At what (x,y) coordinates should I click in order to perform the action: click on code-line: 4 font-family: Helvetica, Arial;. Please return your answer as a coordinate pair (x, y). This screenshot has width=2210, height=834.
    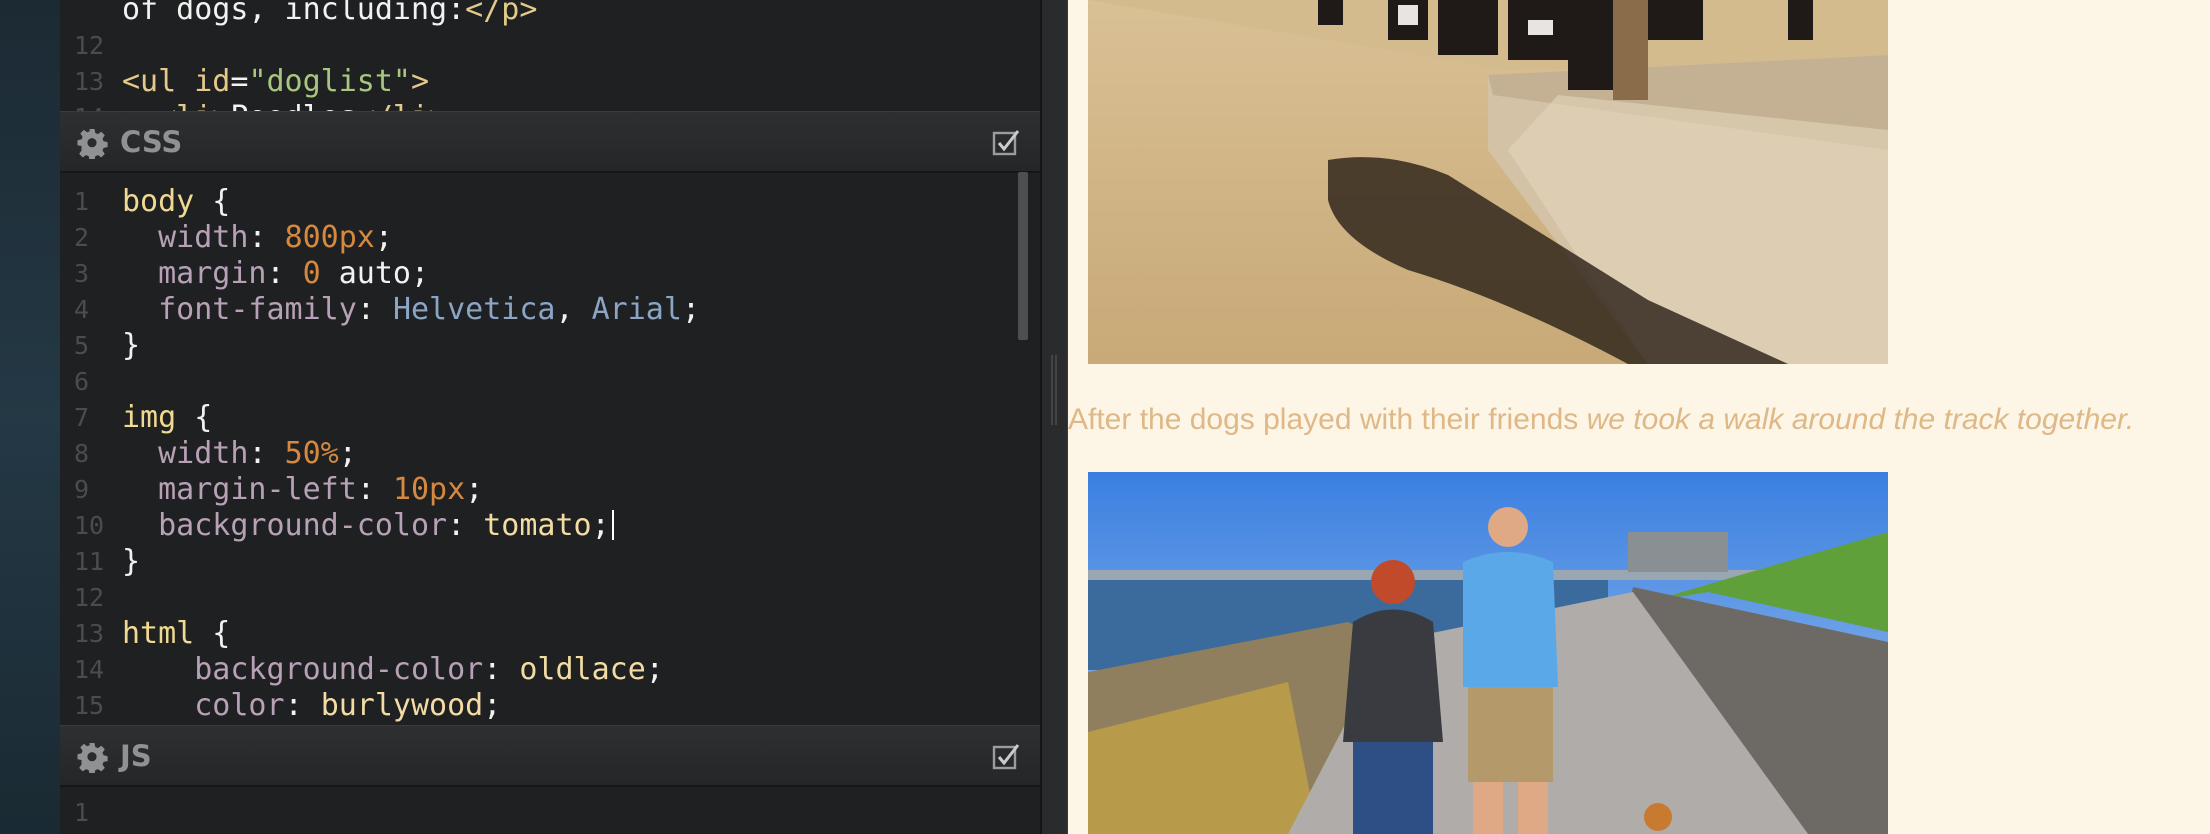
    Looking at the image, I should click on (550, 310).